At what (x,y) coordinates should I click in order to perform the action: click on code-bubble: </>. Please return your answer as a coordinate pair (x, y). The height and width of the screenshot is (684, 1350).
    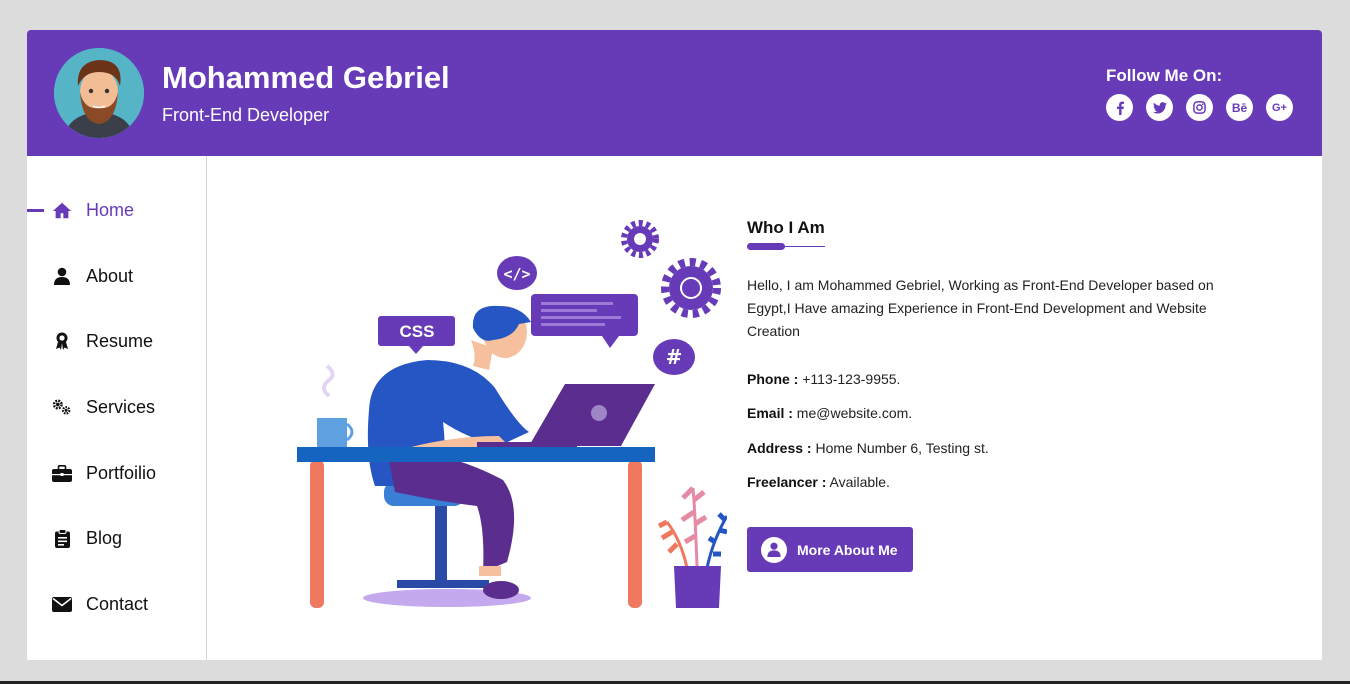
    Looking at the image, I should click on (517, 273).